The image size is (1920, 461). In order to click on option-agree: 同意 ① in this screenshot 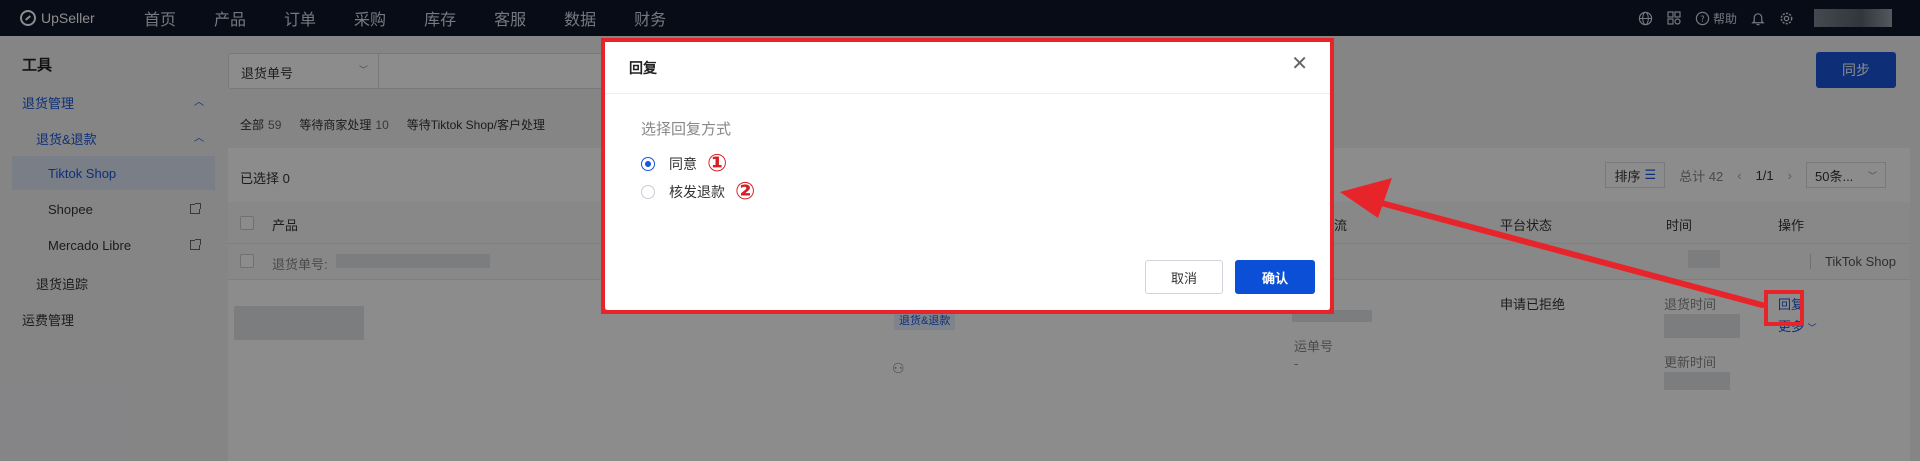, I will do `click(684, 164)`.